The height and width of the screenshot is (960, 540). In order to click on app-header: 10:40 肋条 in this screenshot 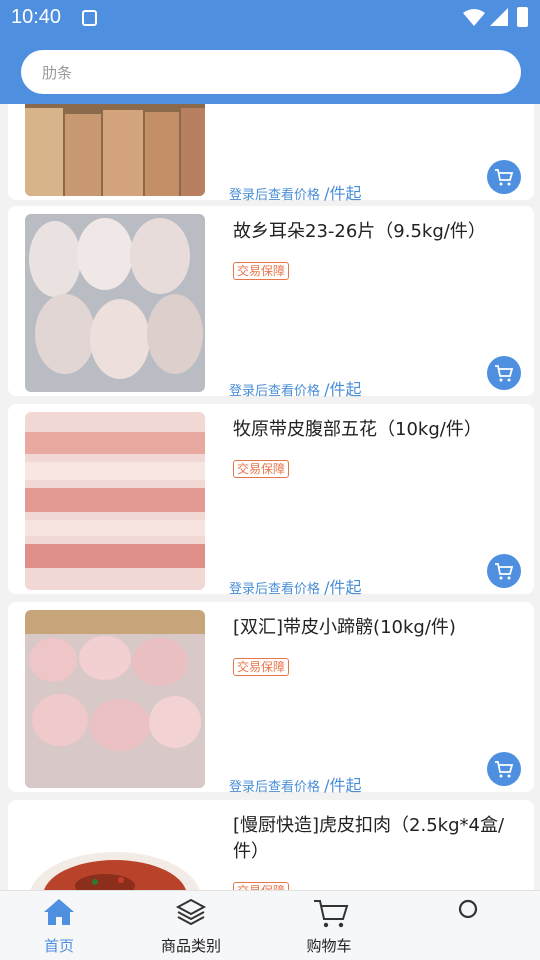, I will do `click(270, 52)`.